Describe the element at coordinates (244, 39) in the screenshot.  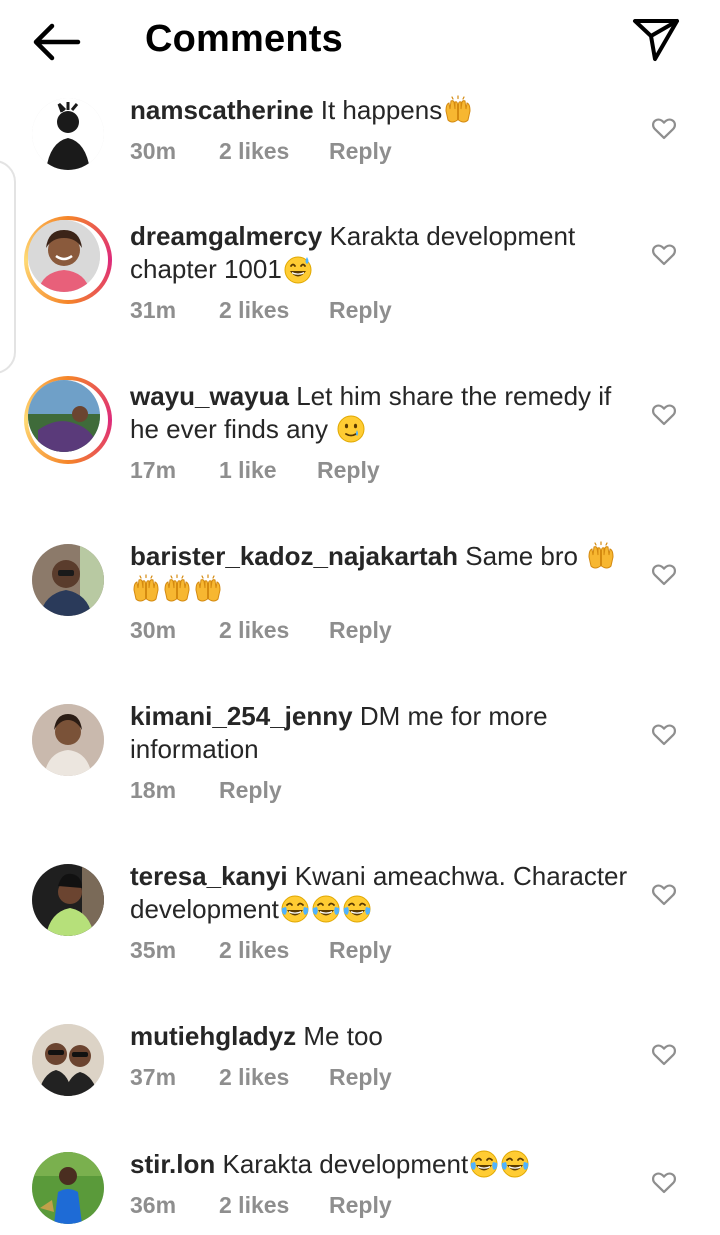
I see `page-title: Comments` at that location.